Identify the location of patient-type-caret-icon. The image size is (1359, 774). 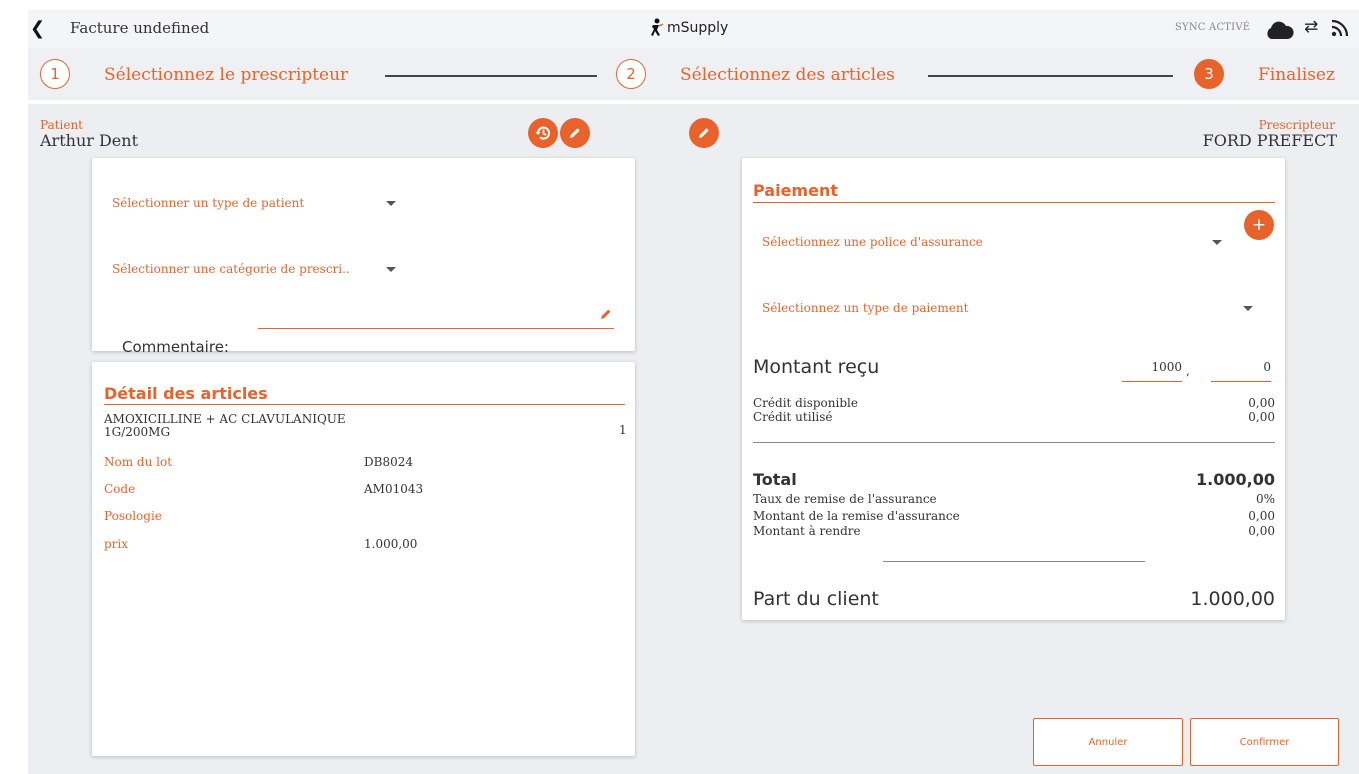
(391, 203).